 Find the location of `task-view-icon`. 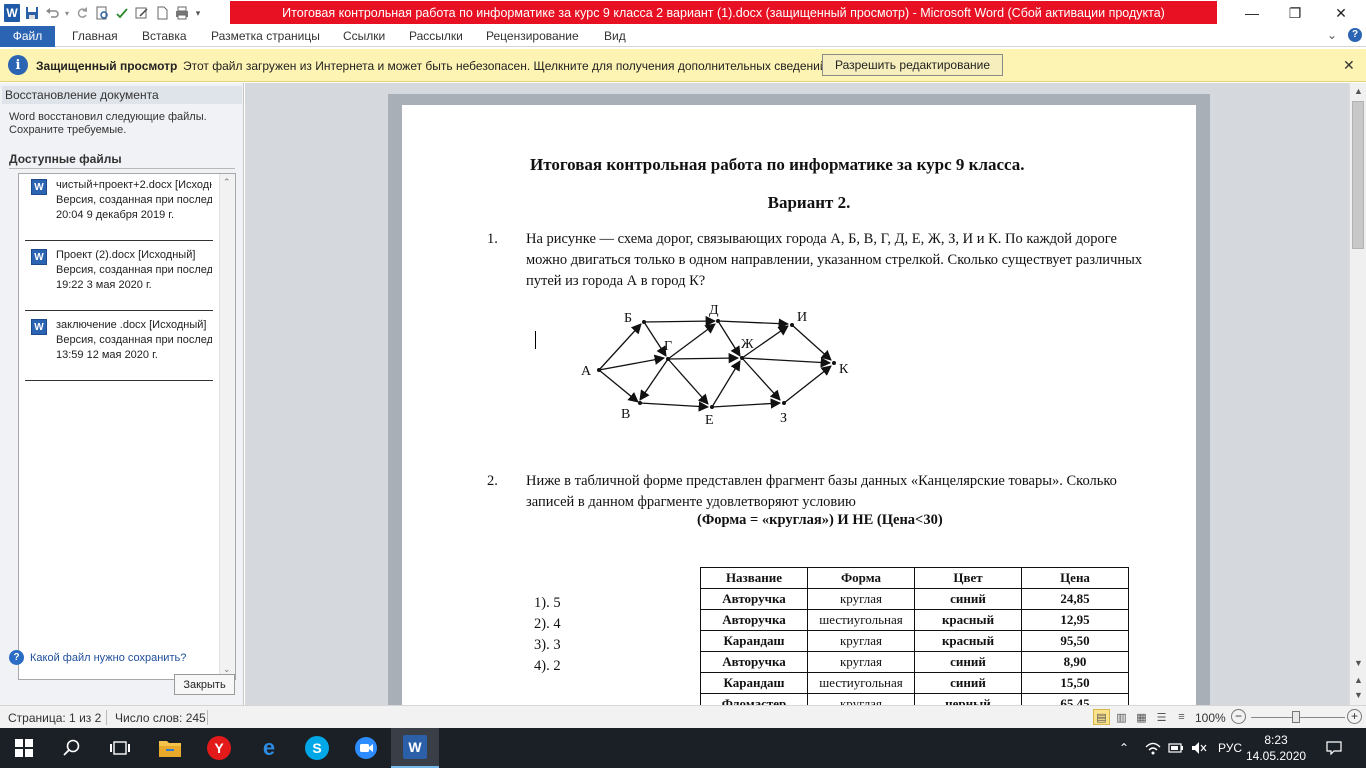

task-view-icon is located at coordinates (120, 748).